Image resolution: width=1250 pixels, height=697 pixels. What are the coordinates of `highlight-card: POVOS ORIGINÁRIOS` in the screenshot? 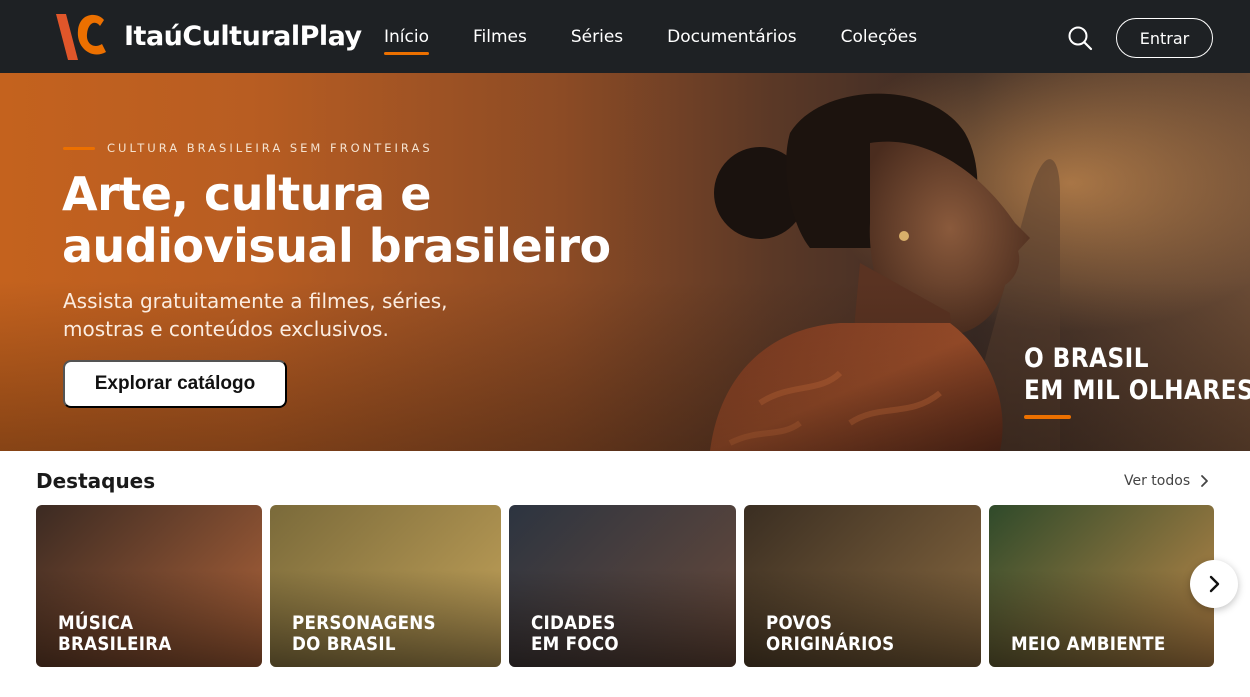 It's located at (862, 586).